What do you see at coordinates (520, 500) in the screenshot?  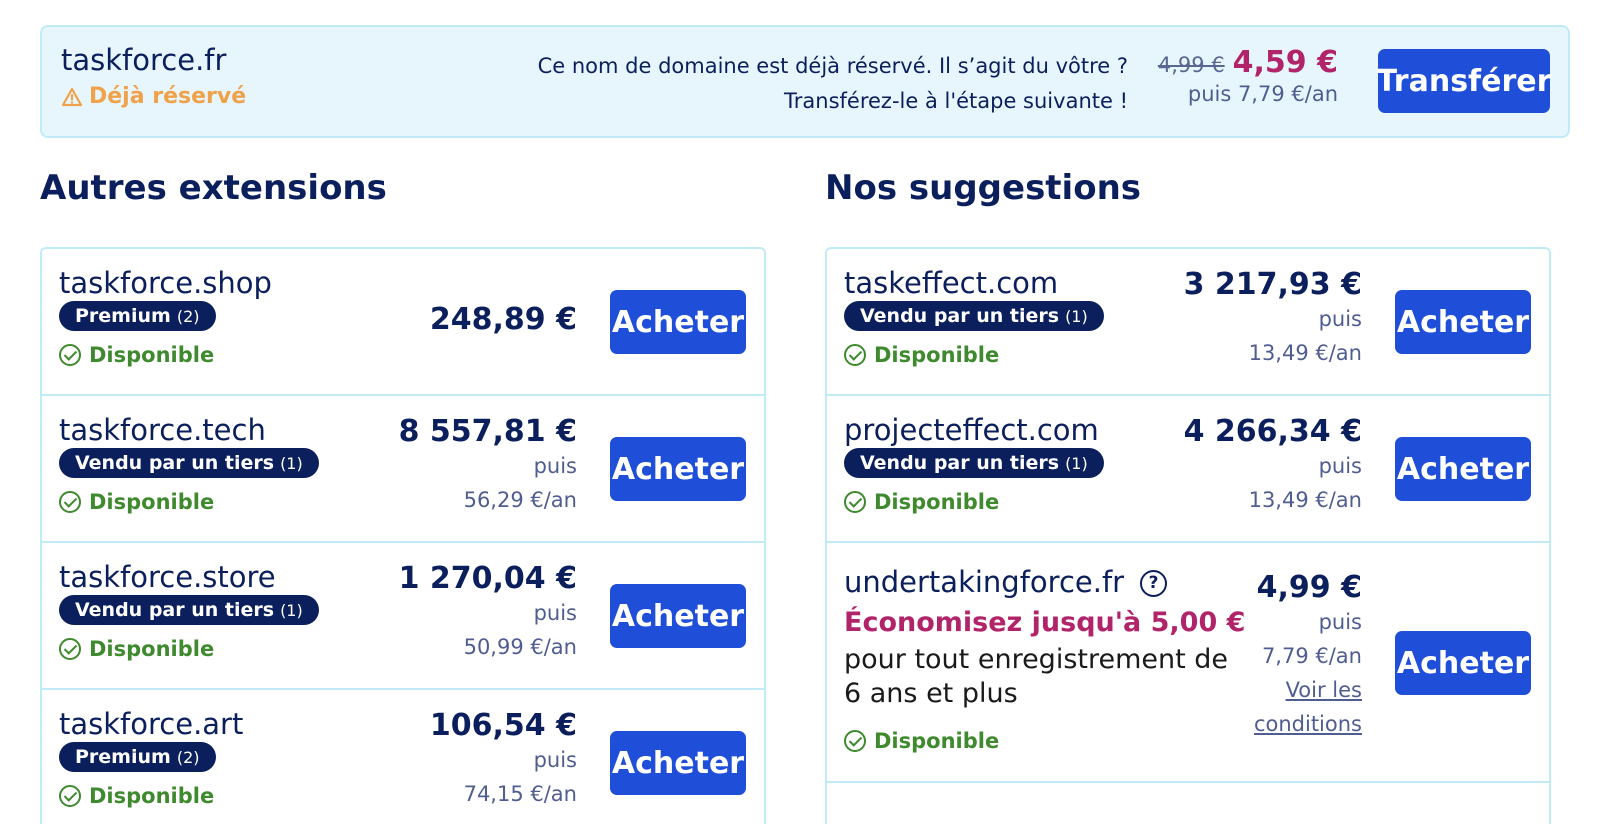 I see `renewal-price: 56,29 €/an` at bounding box center [520, 500].